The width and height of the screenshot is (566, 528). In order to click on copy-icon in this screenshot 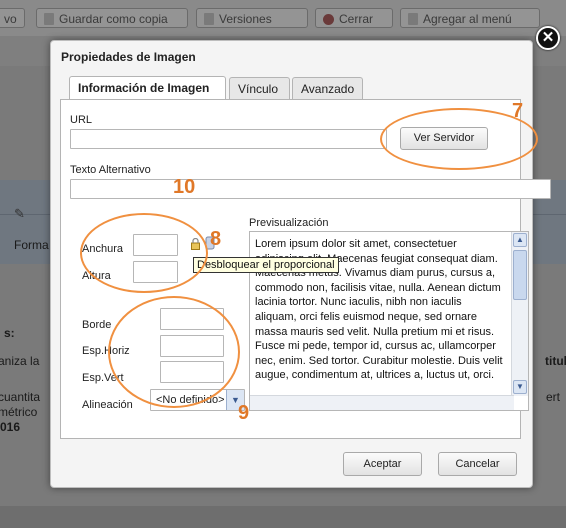, I will do `click(49, 19)`.